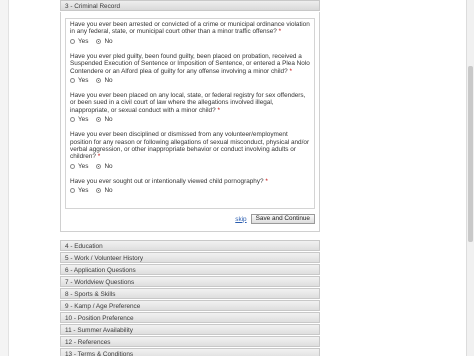  Describe the element at coordinates (282, 219) in the screenshot. I see `save-and-continue-button: Save and Continue` at that location.